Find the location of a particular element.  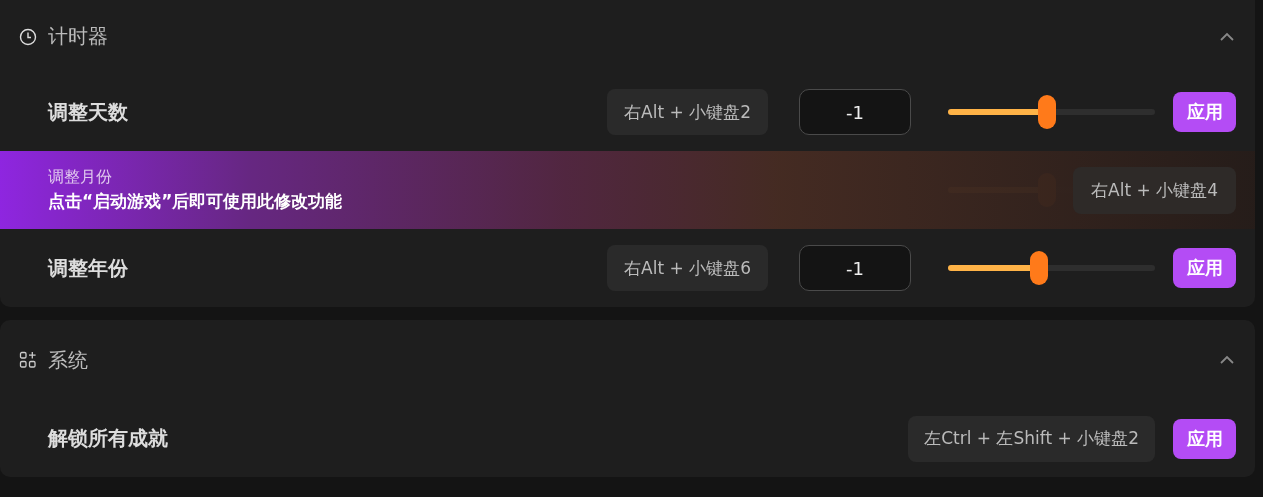

setting-label: 调整年份 is located at coordinates (88, 268).